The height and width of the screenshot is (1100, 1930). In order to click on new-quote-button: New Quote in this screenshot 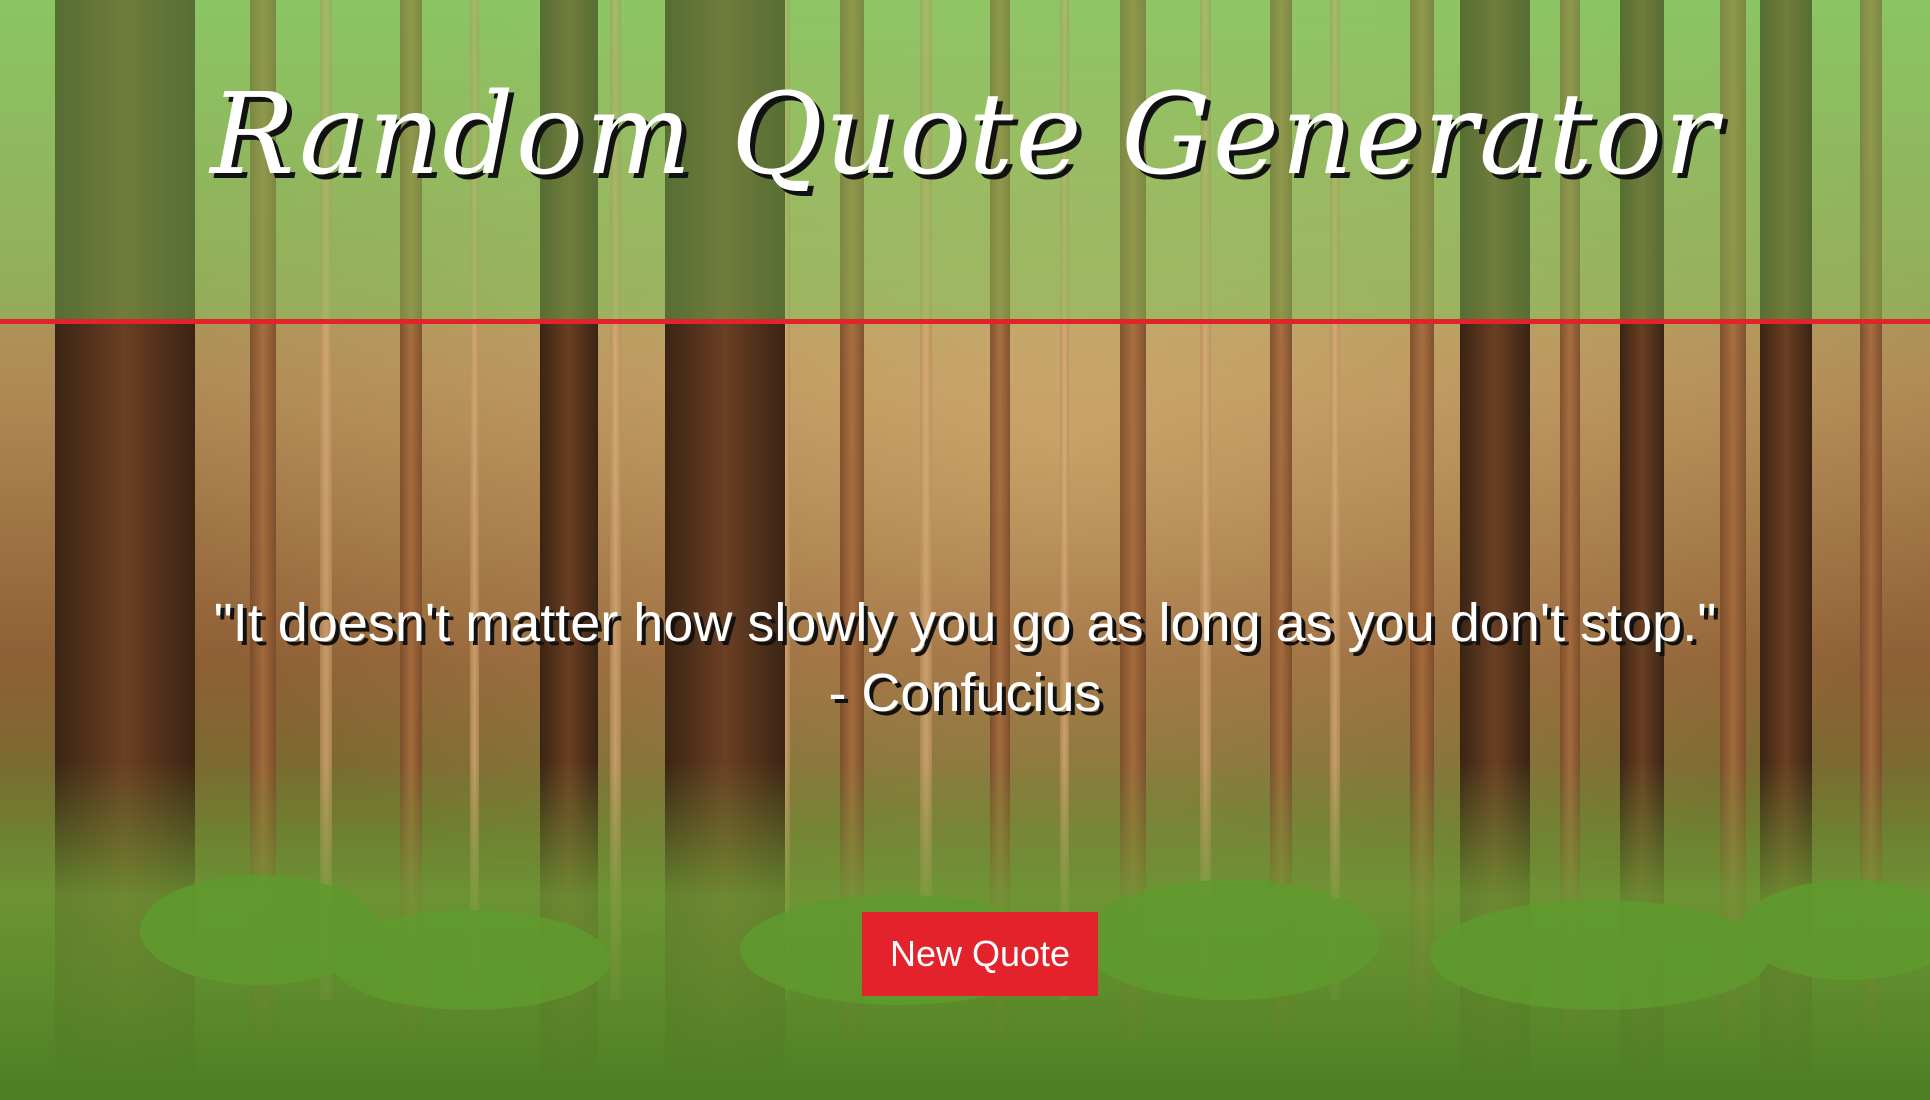, I will do `click(980, 954)`.